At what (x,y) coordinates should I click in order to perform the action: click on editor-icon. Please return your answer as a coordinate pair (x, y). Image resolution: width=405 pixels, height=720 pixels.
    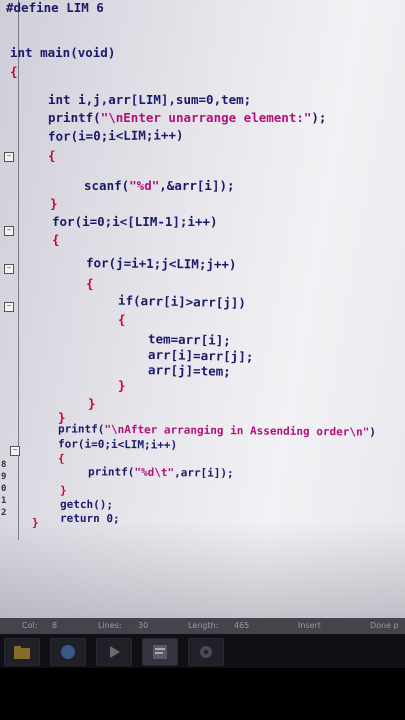
    Looking at the image, I should click on (160, 652).